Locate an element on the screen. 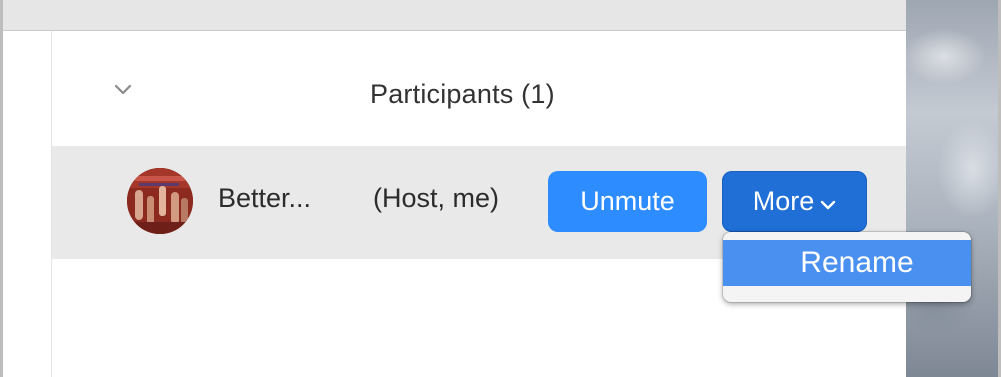 The image size is (1001, 377). menu-item-label: Rename is located at coordinates (857, 262).